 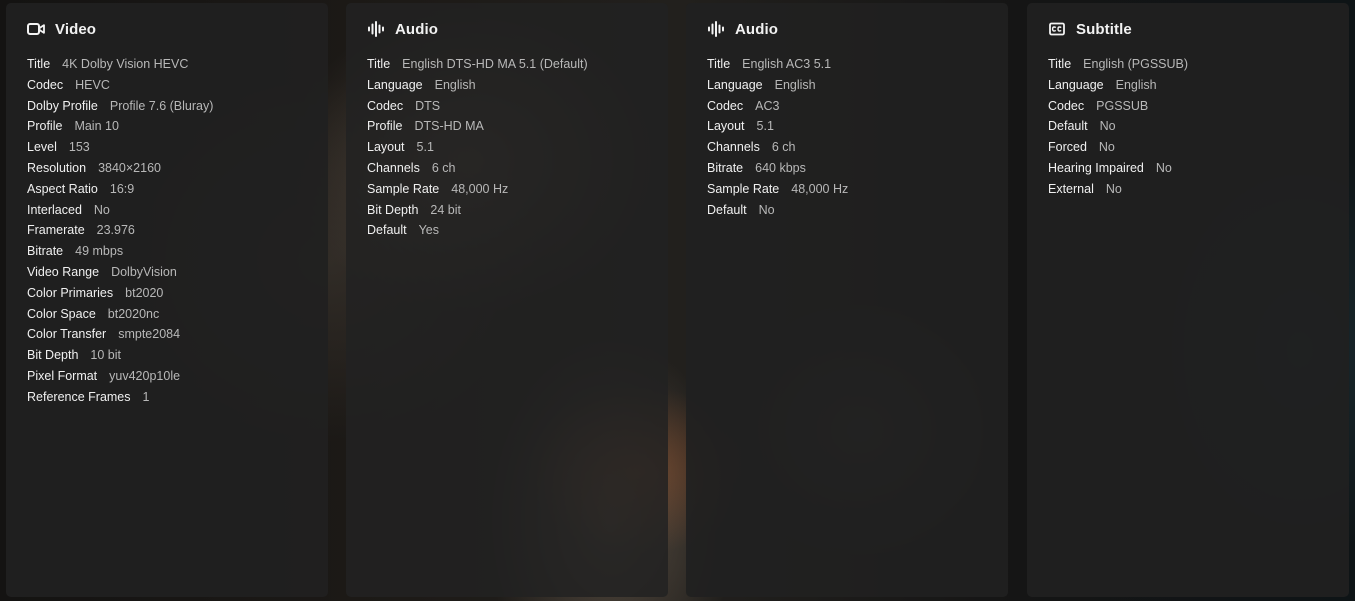 I want to click on property-row: Bitrate 640 kbps, so click(x=847, y=168).